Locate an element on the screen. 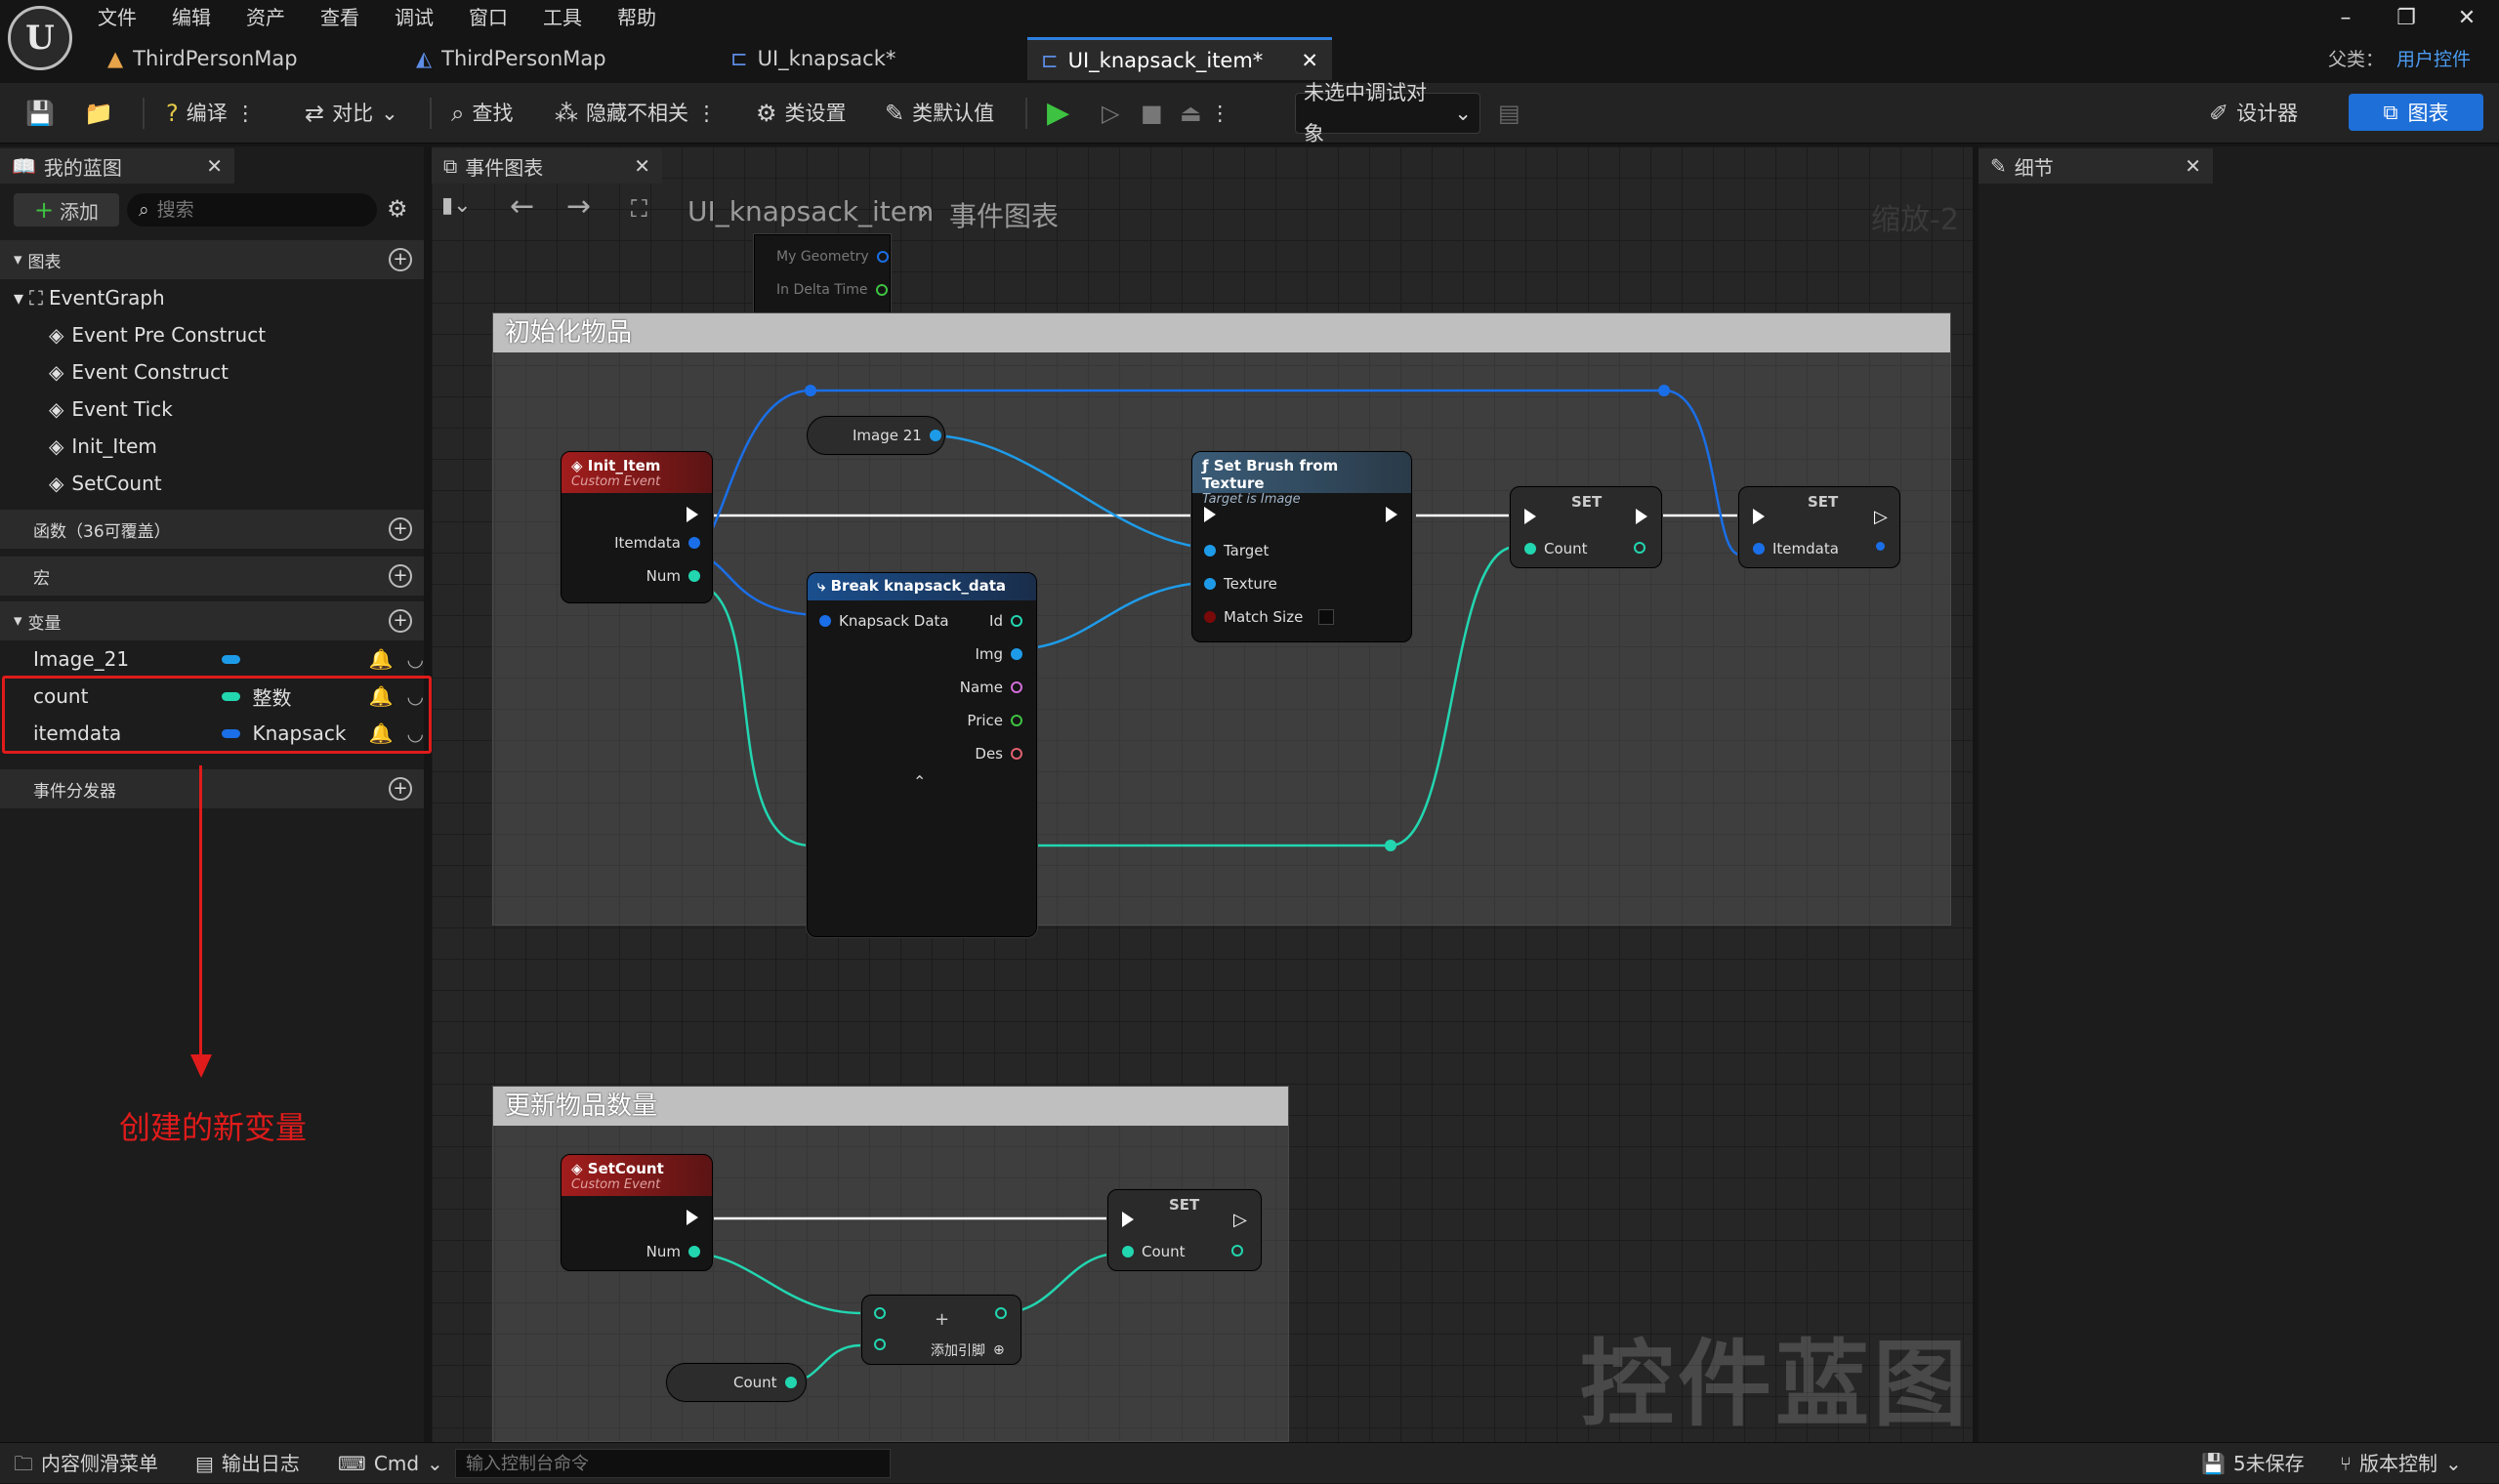  image21-get-node: Image 21 is located at coordinates (876, 436).